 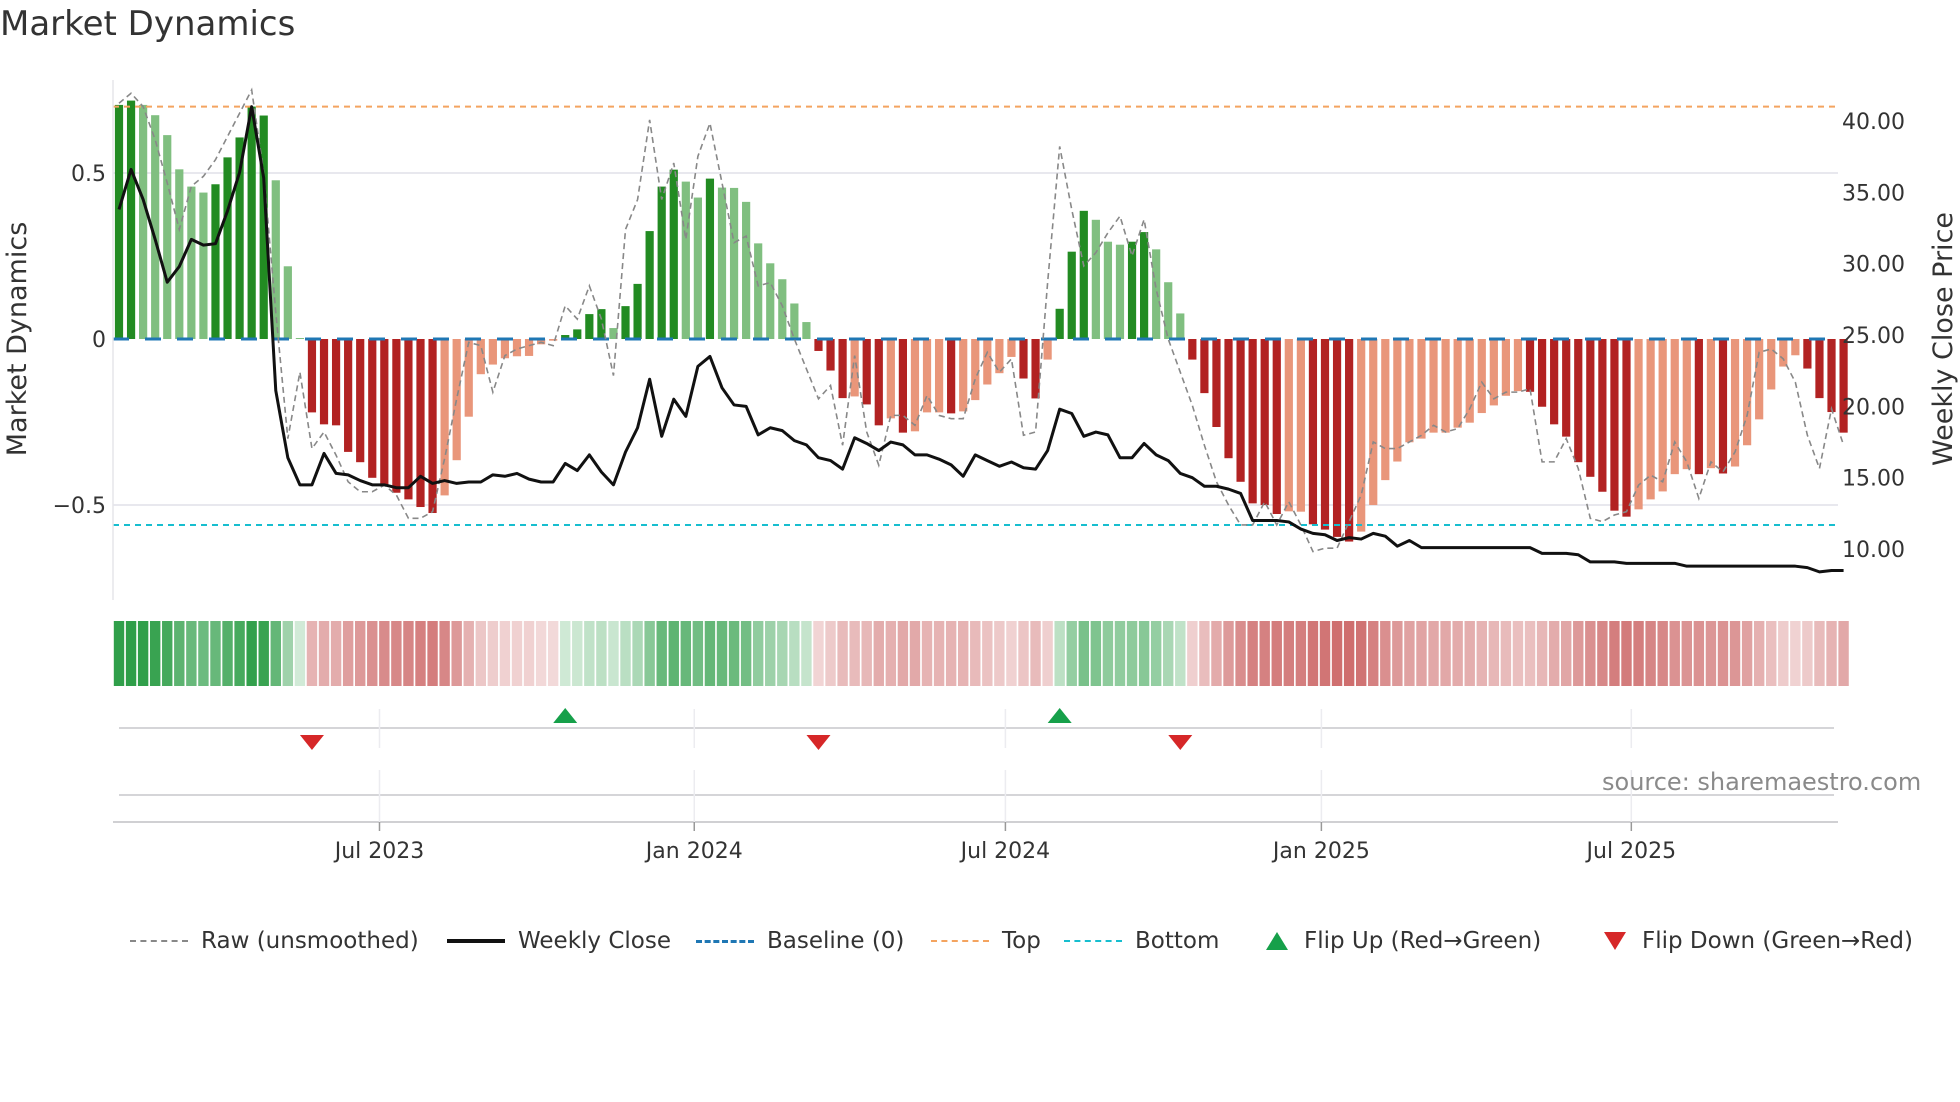 What do you see at coordinates (88, 174) in the screenshot?
I see `y-tick-label: 0.5` at bounding box center [88, 174].